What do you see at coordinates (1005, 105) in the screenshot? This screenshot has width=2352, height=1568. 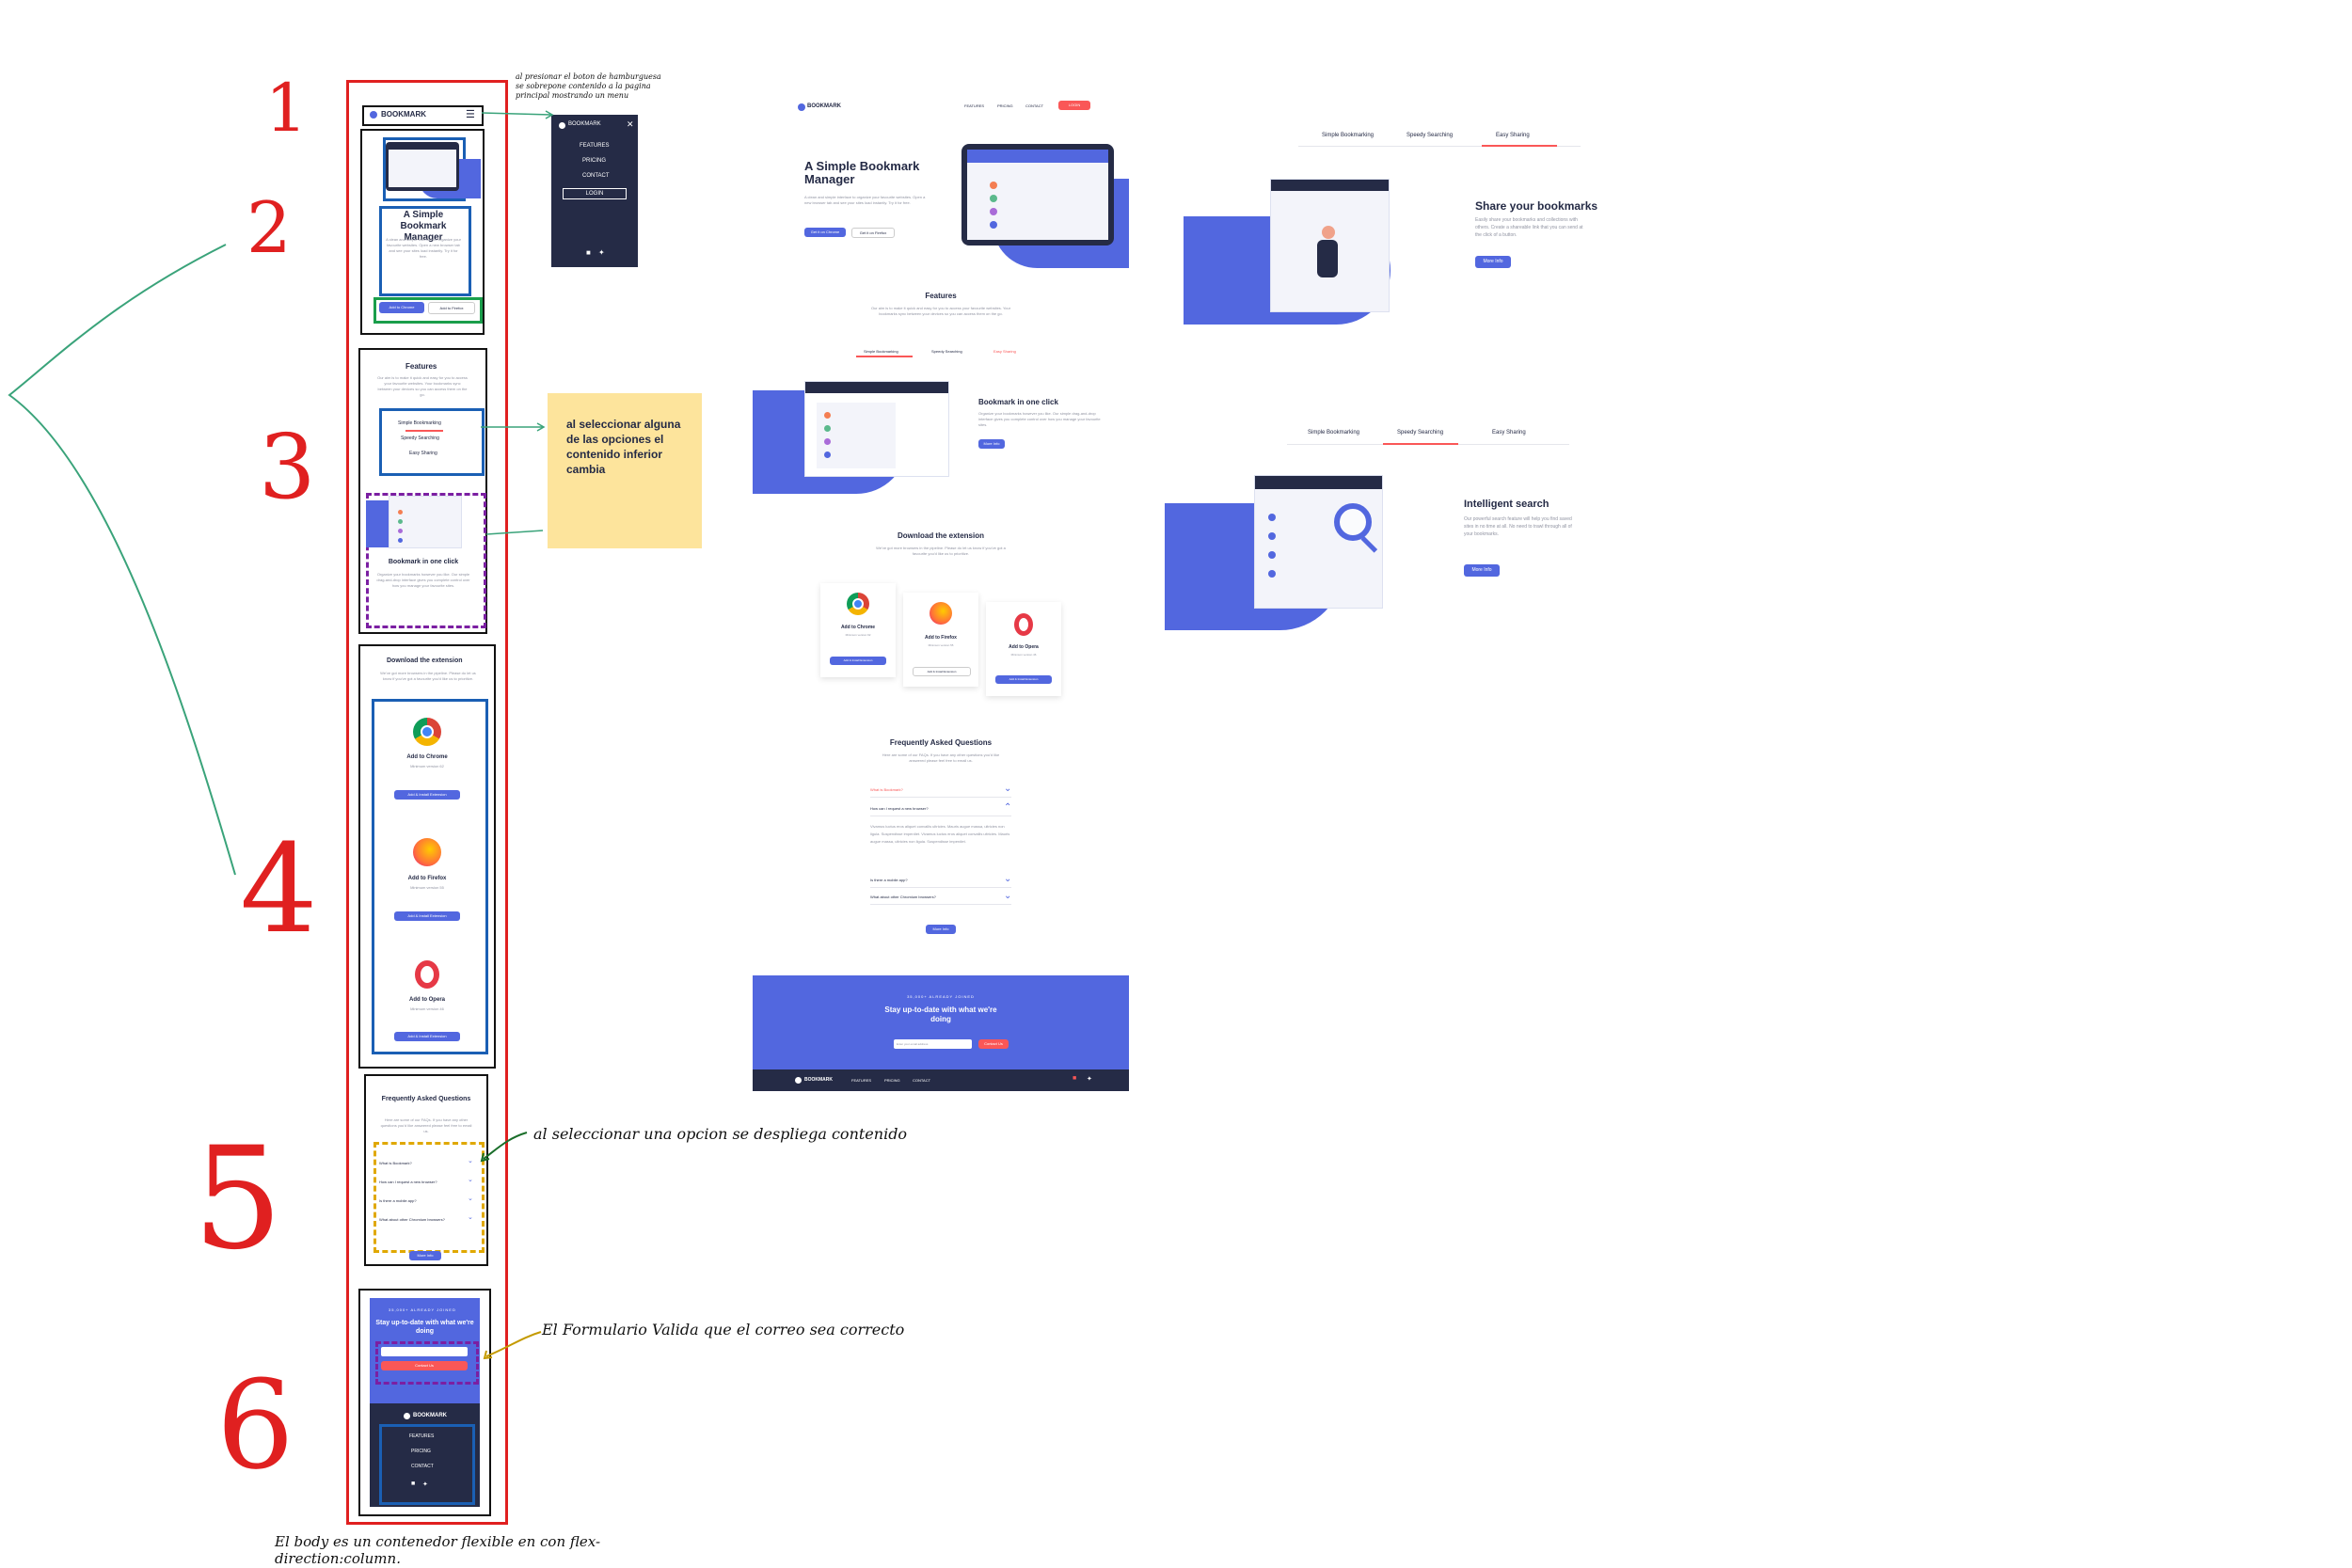 I see `nav-pricing: PRICING` at bounding box center [1005, 105].